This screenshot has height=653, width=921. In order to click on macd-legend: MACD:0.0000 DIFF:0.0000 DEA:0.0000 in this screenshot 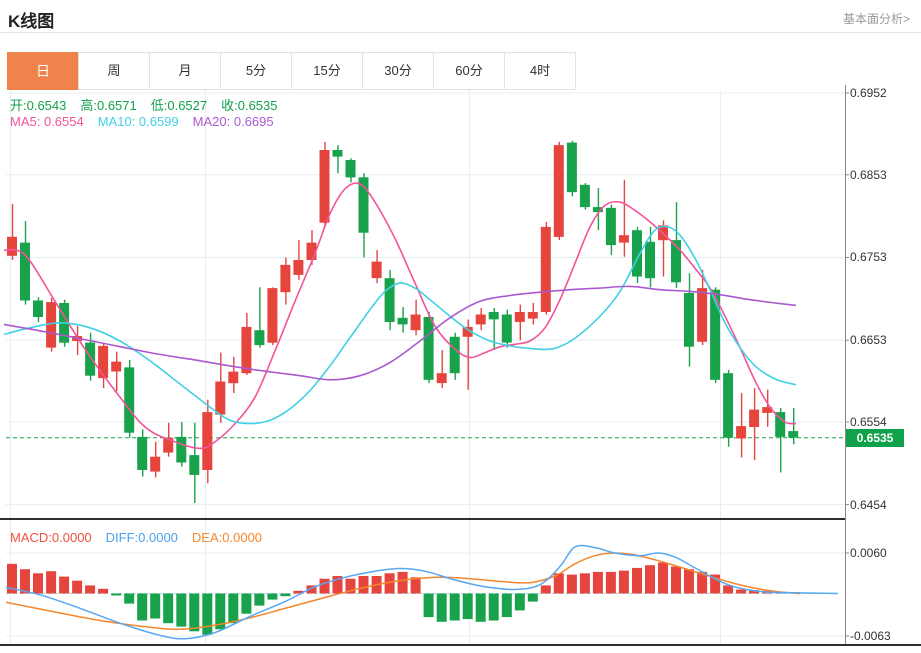, I will do `click(143, 537)`.